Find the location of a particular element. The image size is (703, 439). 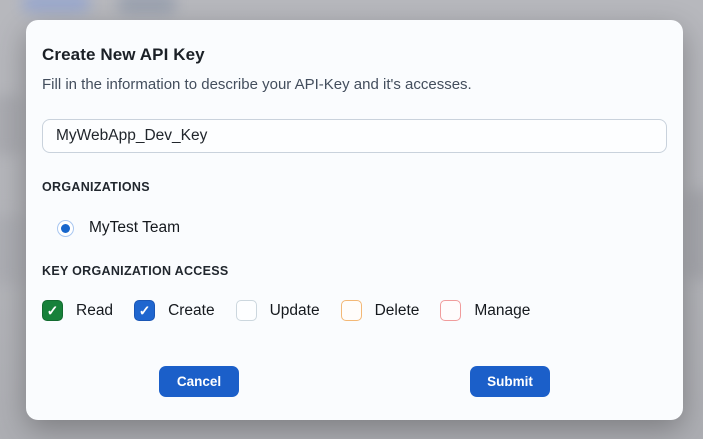

checkbox-manage: Manage is located at coordinates (485, 310).